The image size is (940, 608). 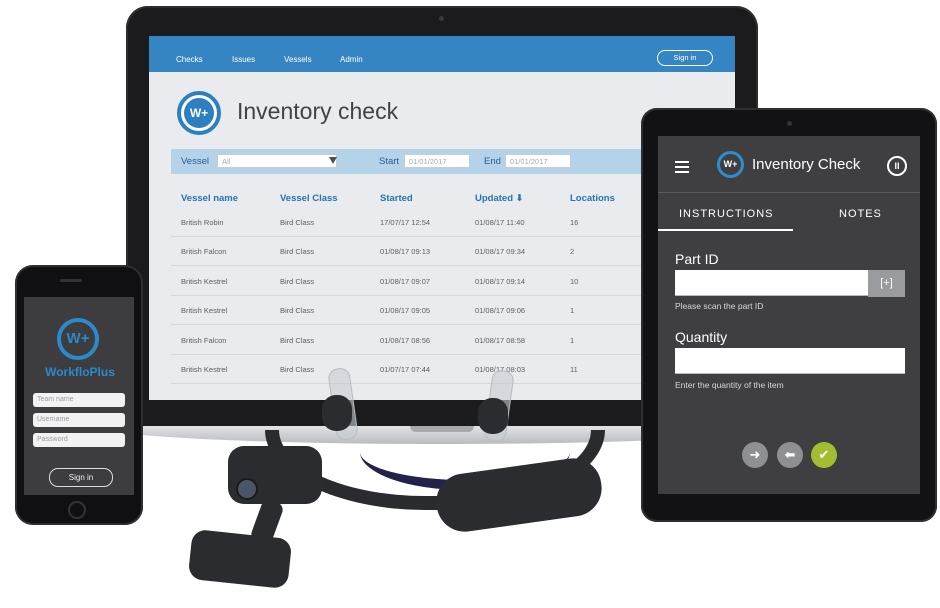 I want to click on end-date-label: End, so click(x=492, y=161).